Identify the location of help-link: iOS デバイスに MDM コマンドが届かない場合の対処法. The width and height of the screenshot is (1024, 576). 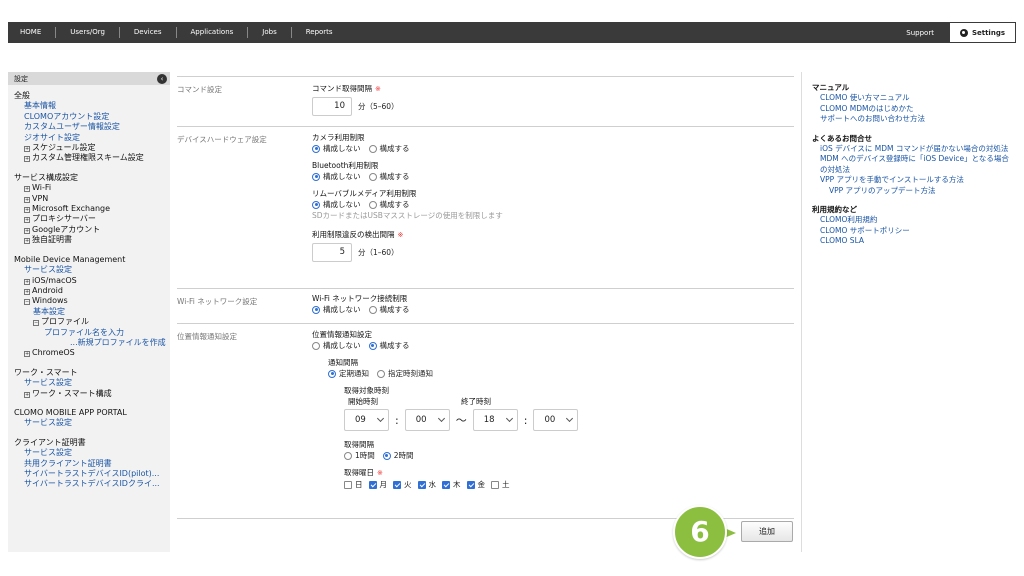
(914, 149).